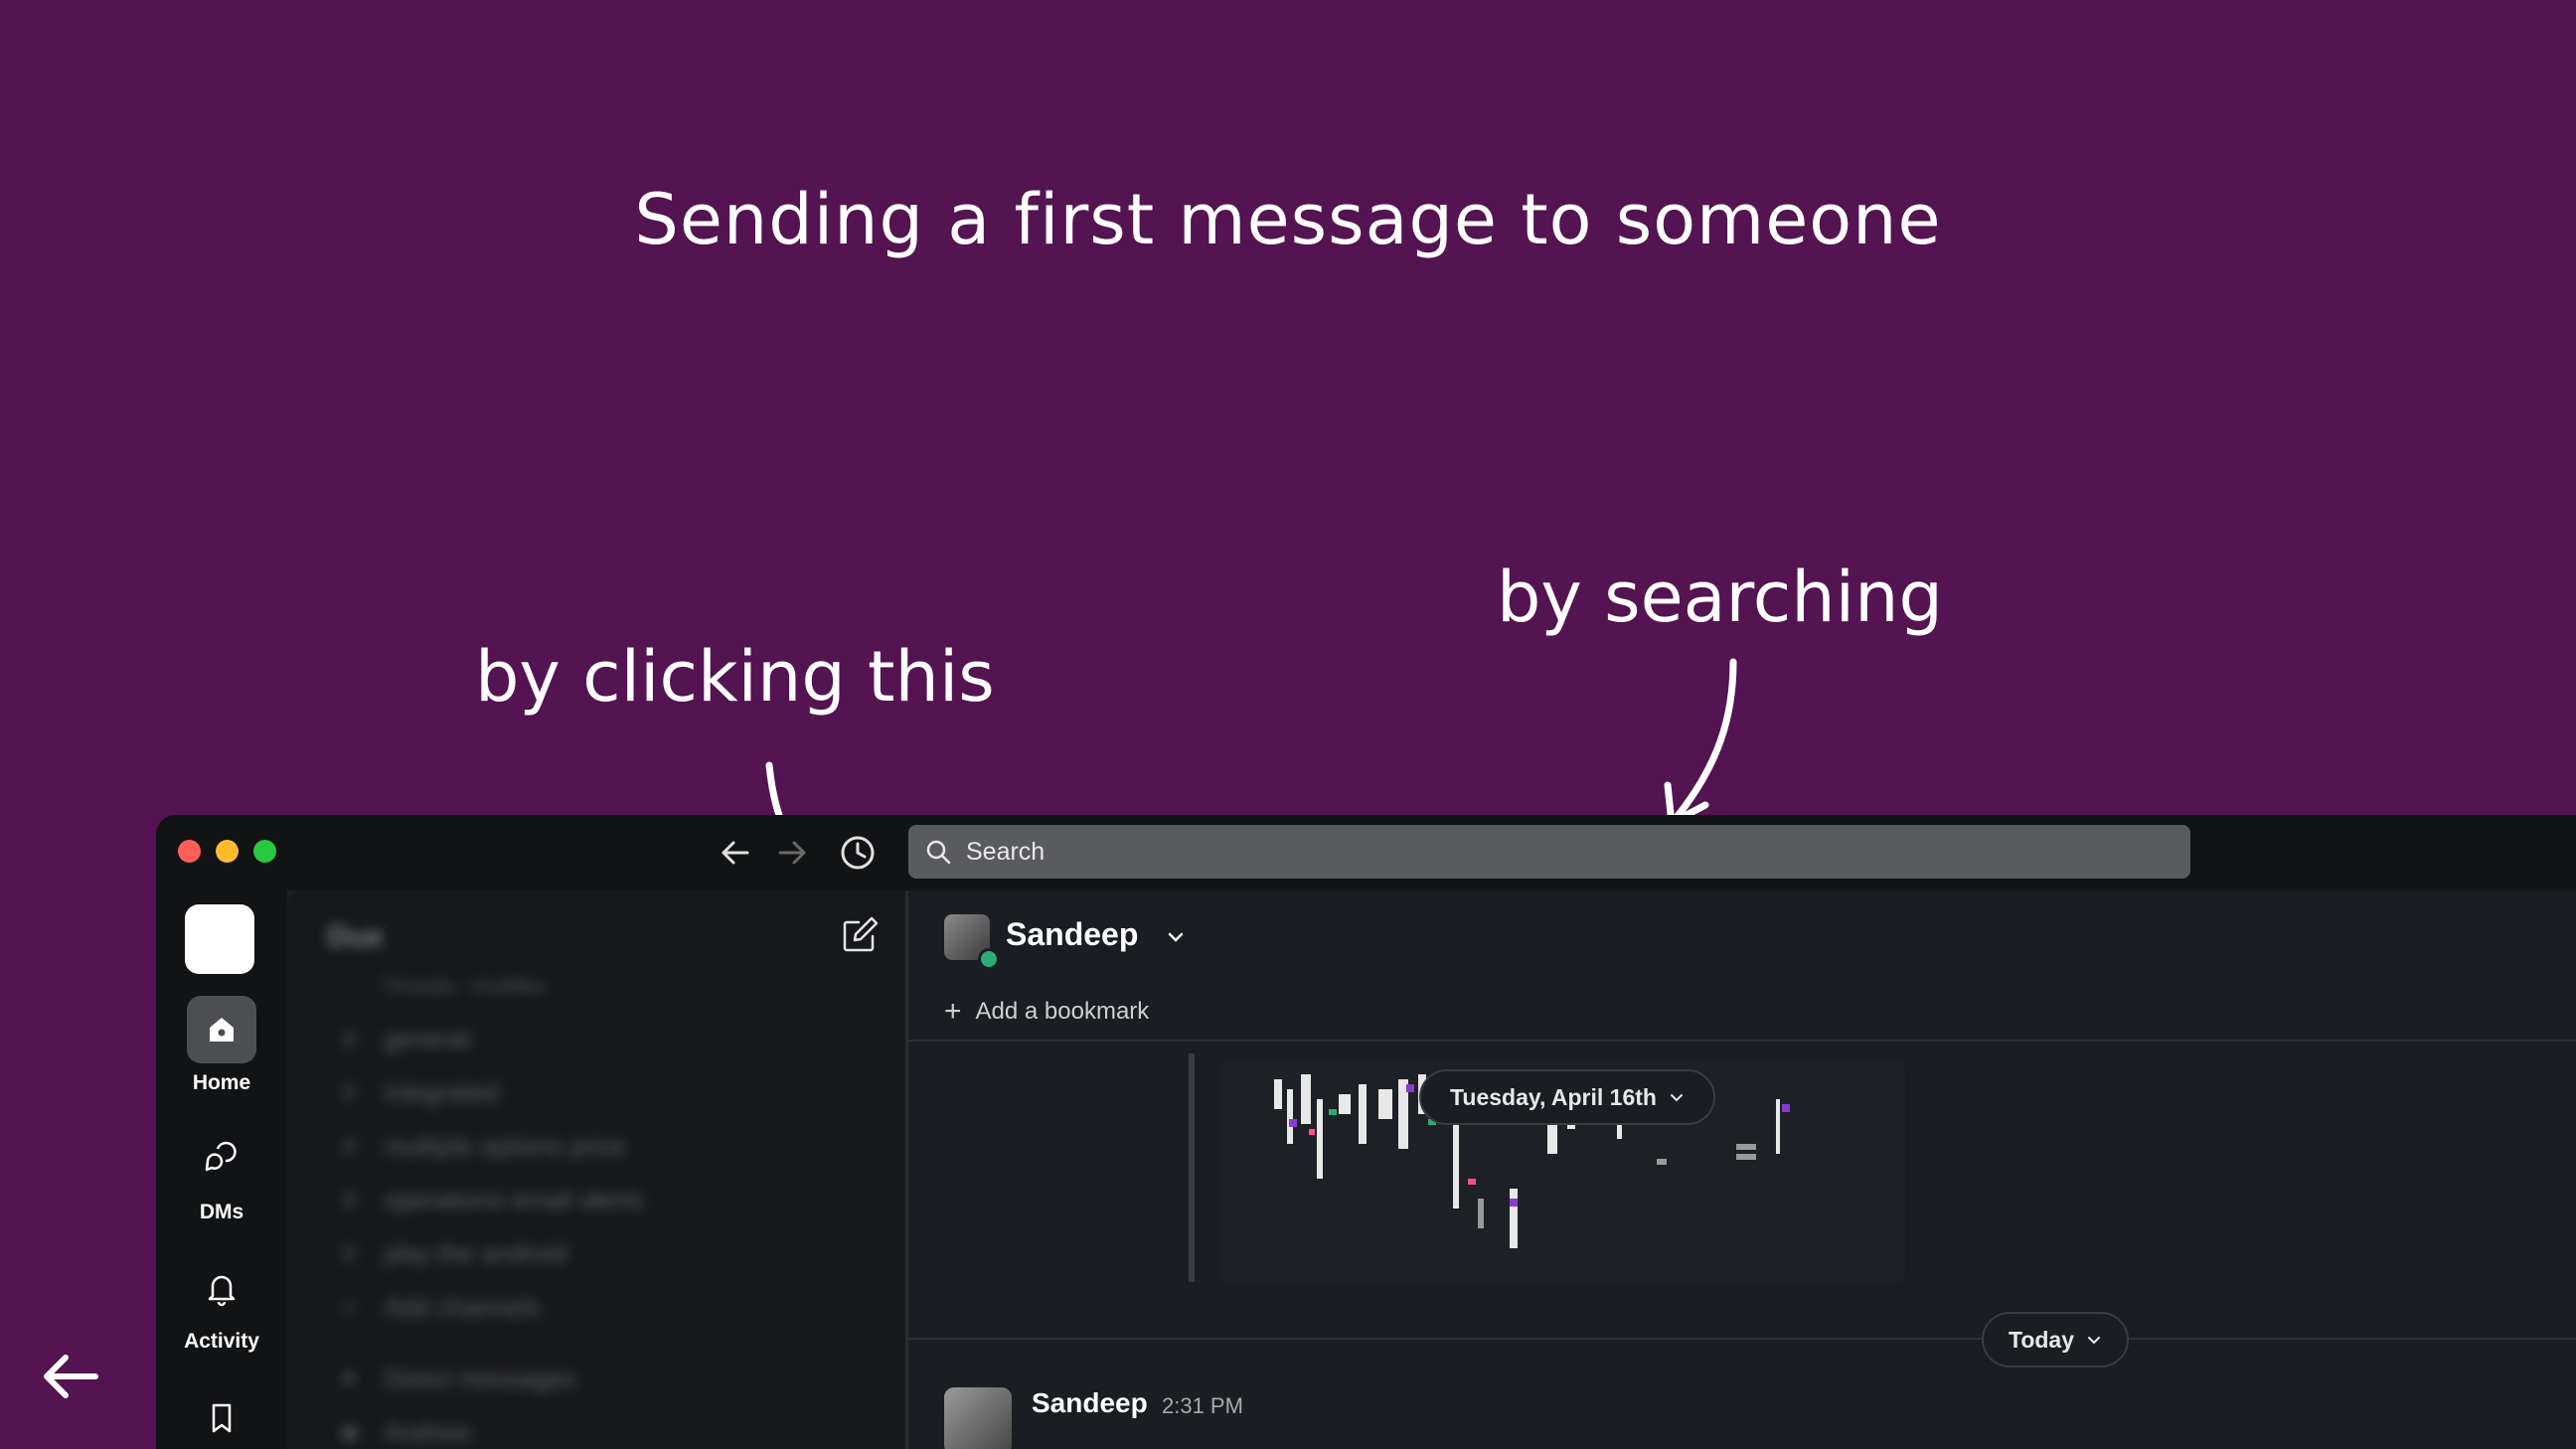 Image resolution: width=2576 pixels, height=1449 pixels. What do you see at coordinates (227, 851) in the screenshot?
I see `minimize-window-button` at bounding box center [227, 851].